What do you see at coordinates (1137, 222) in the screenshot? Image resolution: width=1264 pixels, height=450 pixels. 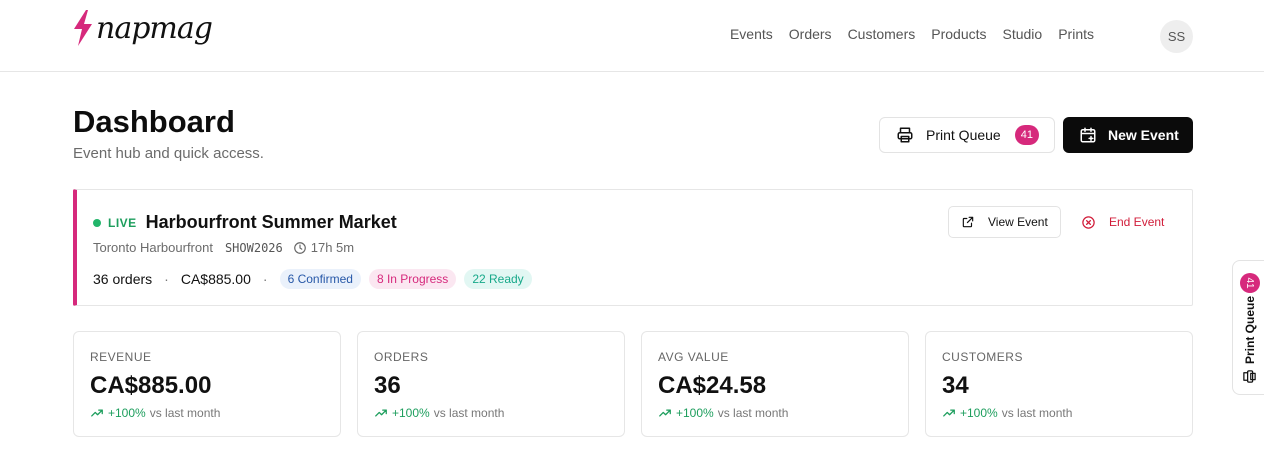 I see `end-event-label: End Event` at bounding box center [1137, 222].